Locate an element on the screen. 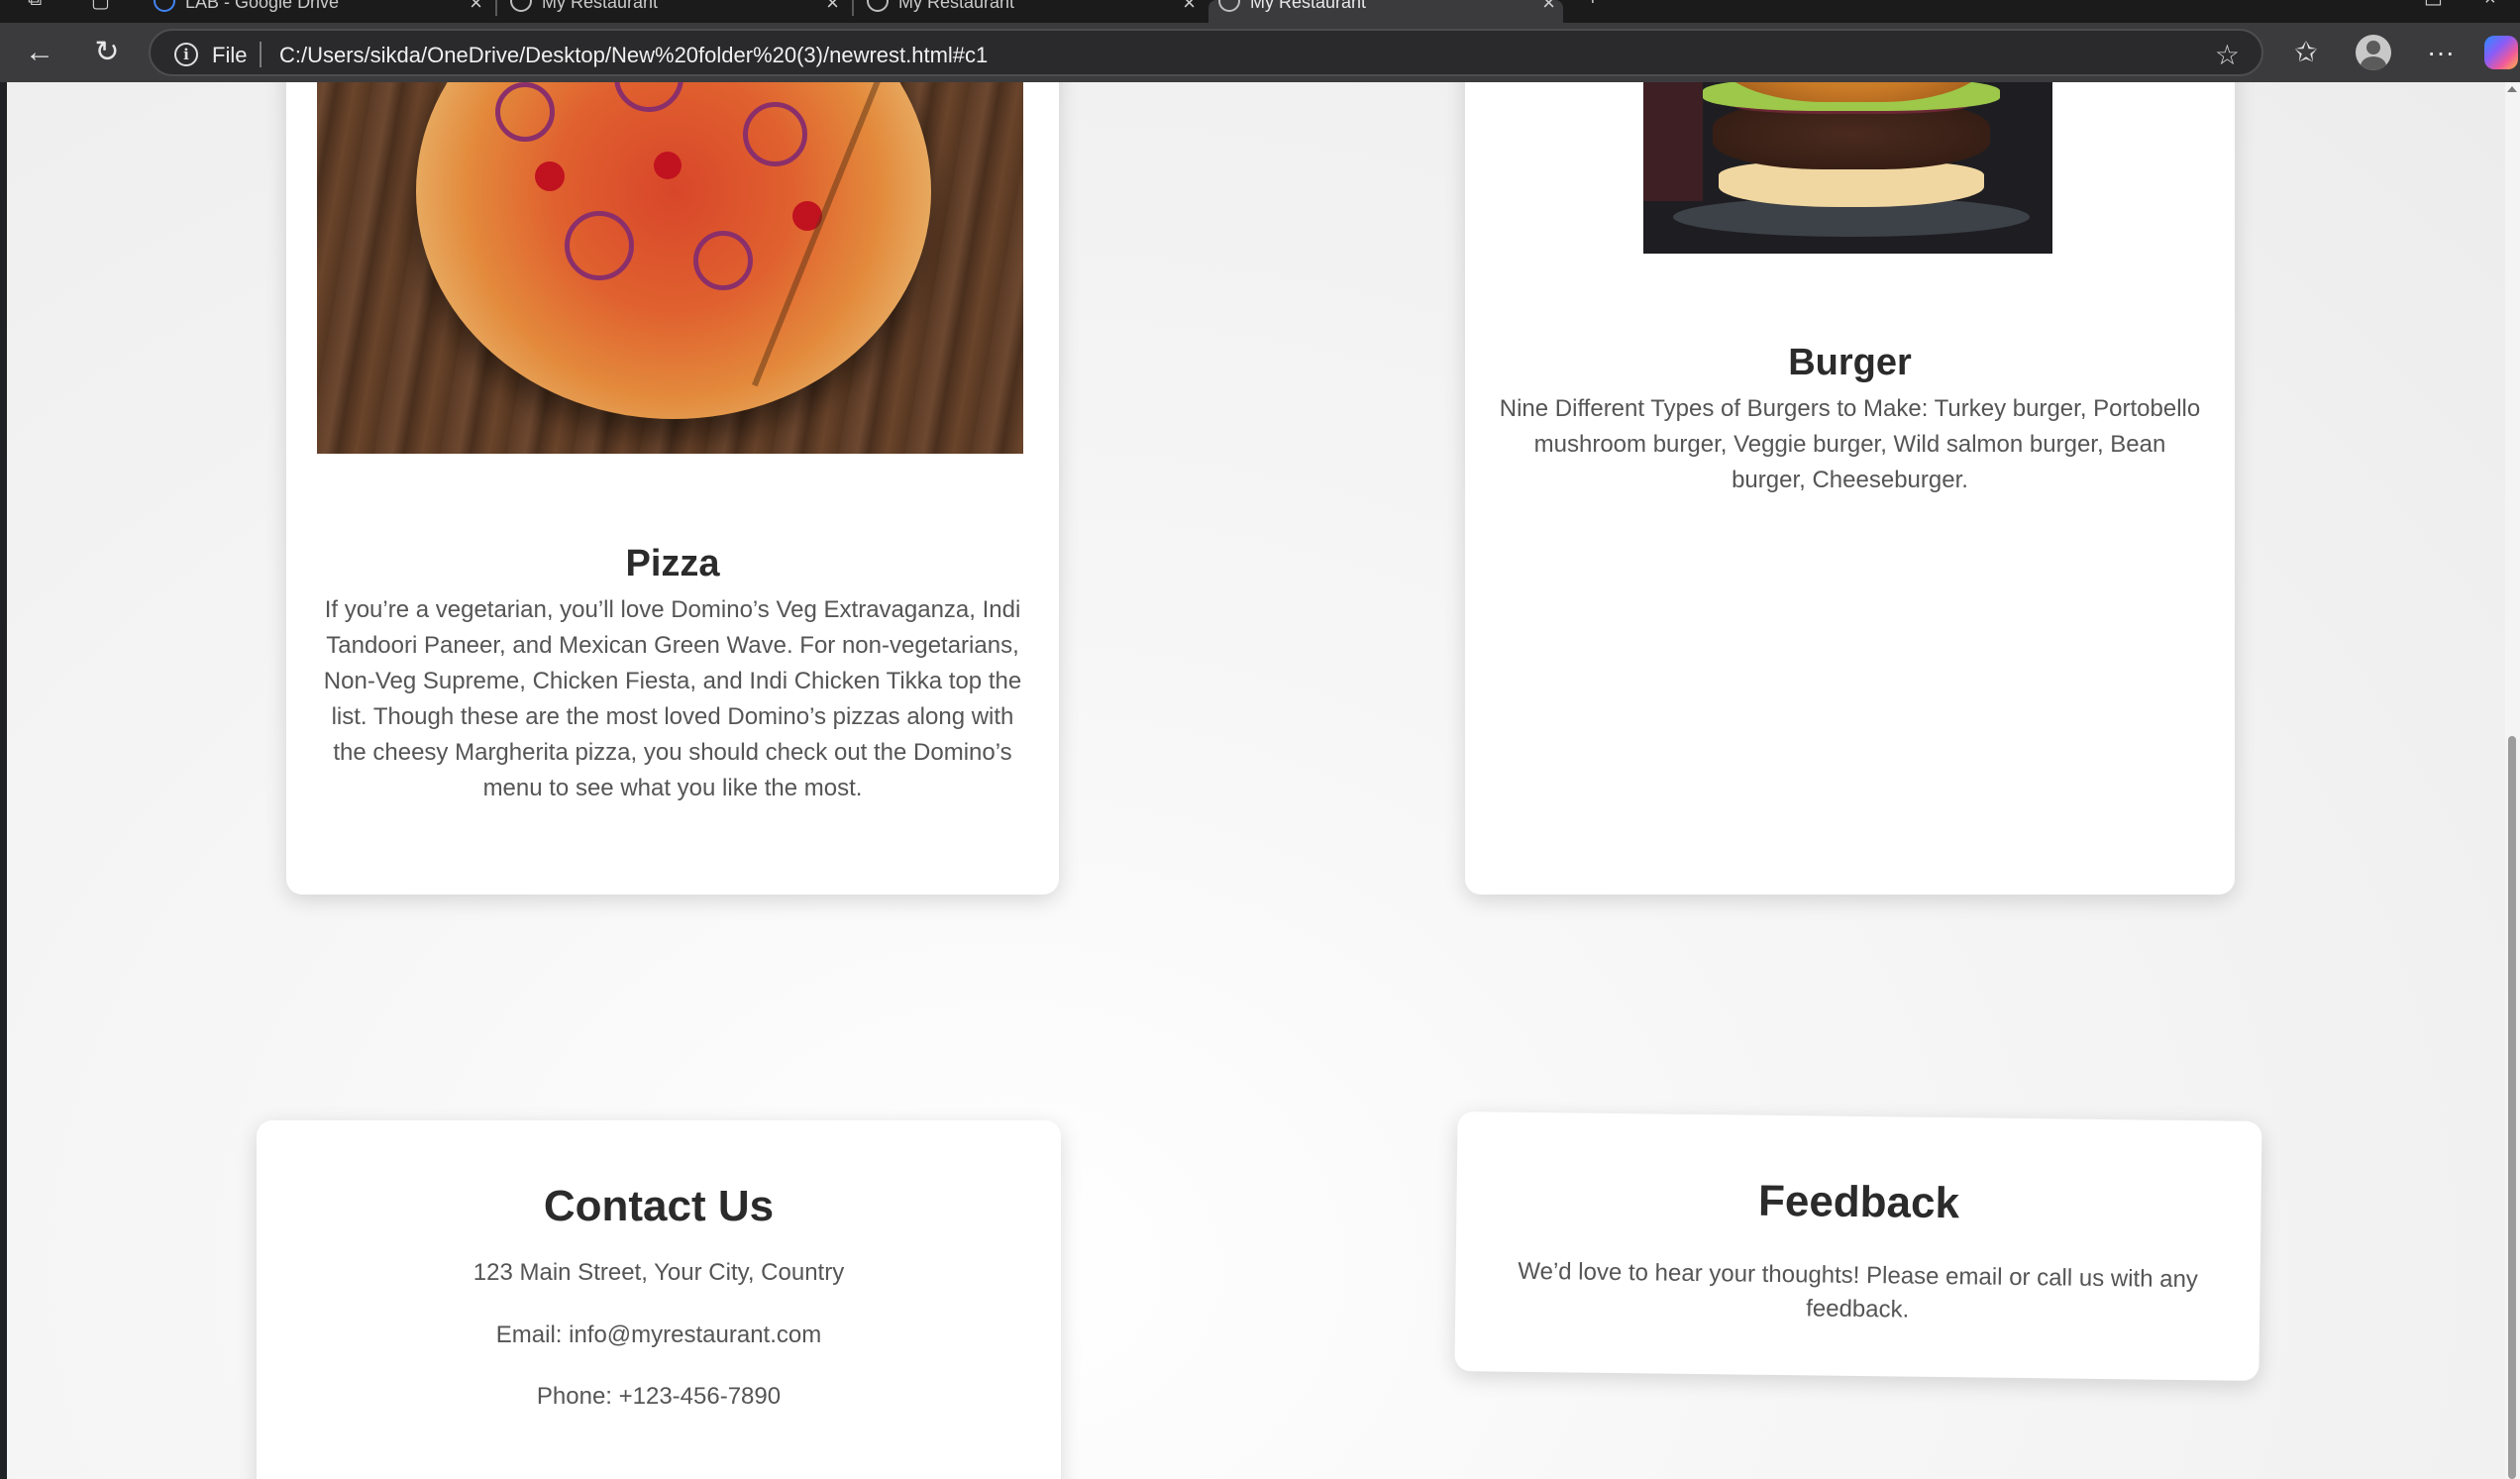 The width and height of the screenshot is (2520, 1479). tab-my-restaurant-2: My Restaurant × is located at coordinates (1030, 12).